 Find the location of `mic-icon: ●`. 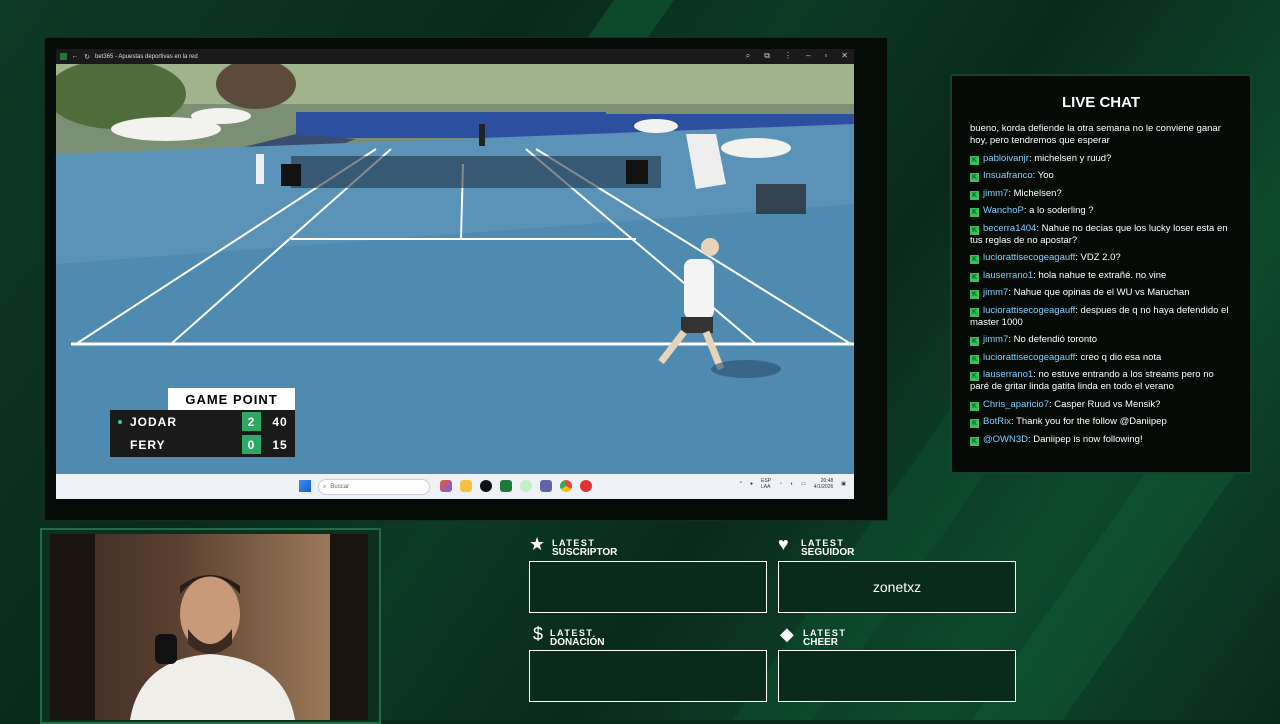

mic-icon: ● is located at coordinates (751, 484).